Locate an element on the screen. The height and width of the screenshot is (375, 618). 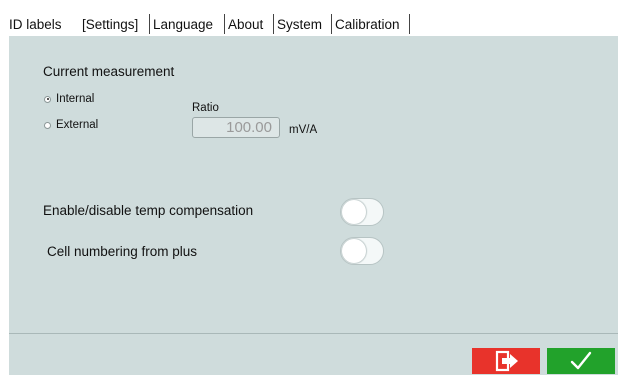
radio-external: External is located at coordinates (71, 125).